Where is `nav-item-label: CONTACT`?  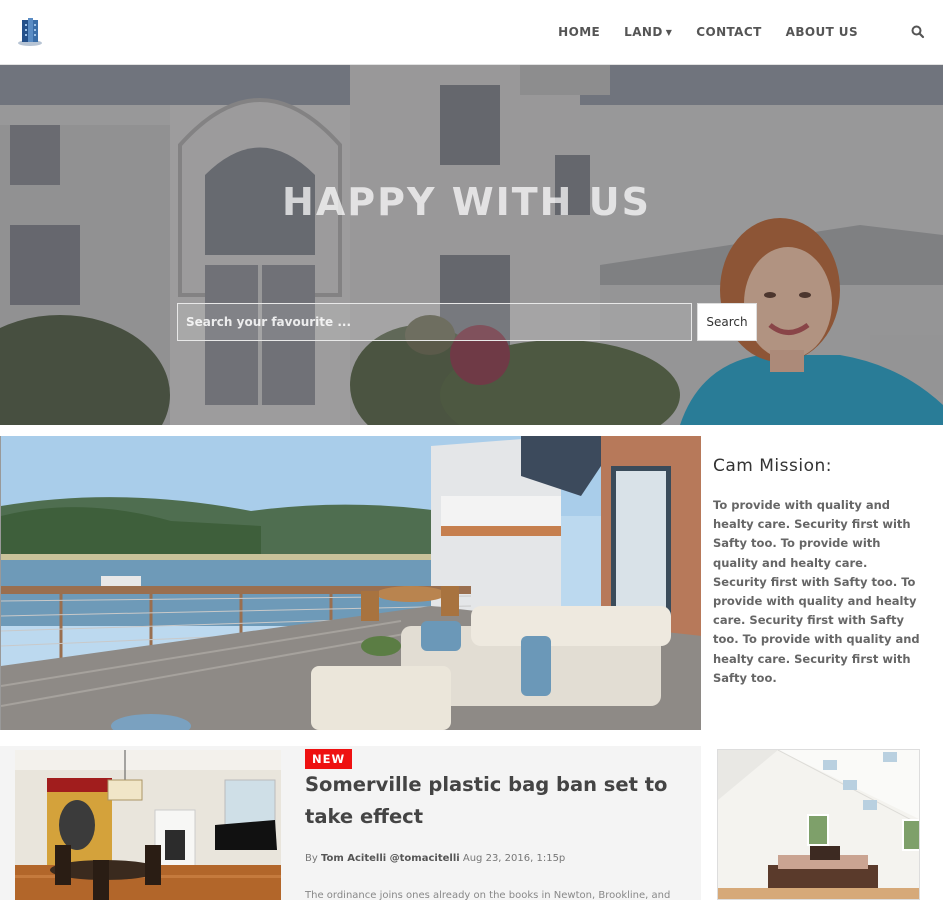 nav-item-label: CONTACT is located at coordinates (729, 32).